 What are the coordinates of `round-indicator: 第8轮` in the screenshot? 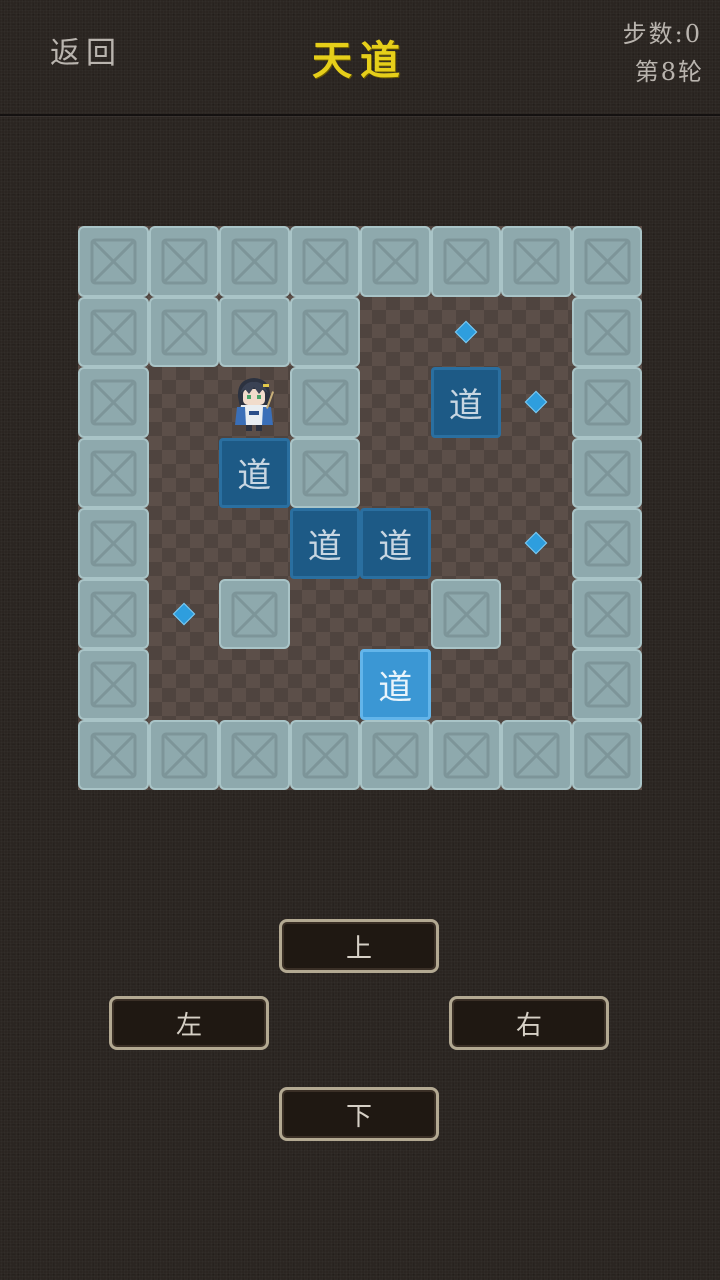 It's located at (669, 72).